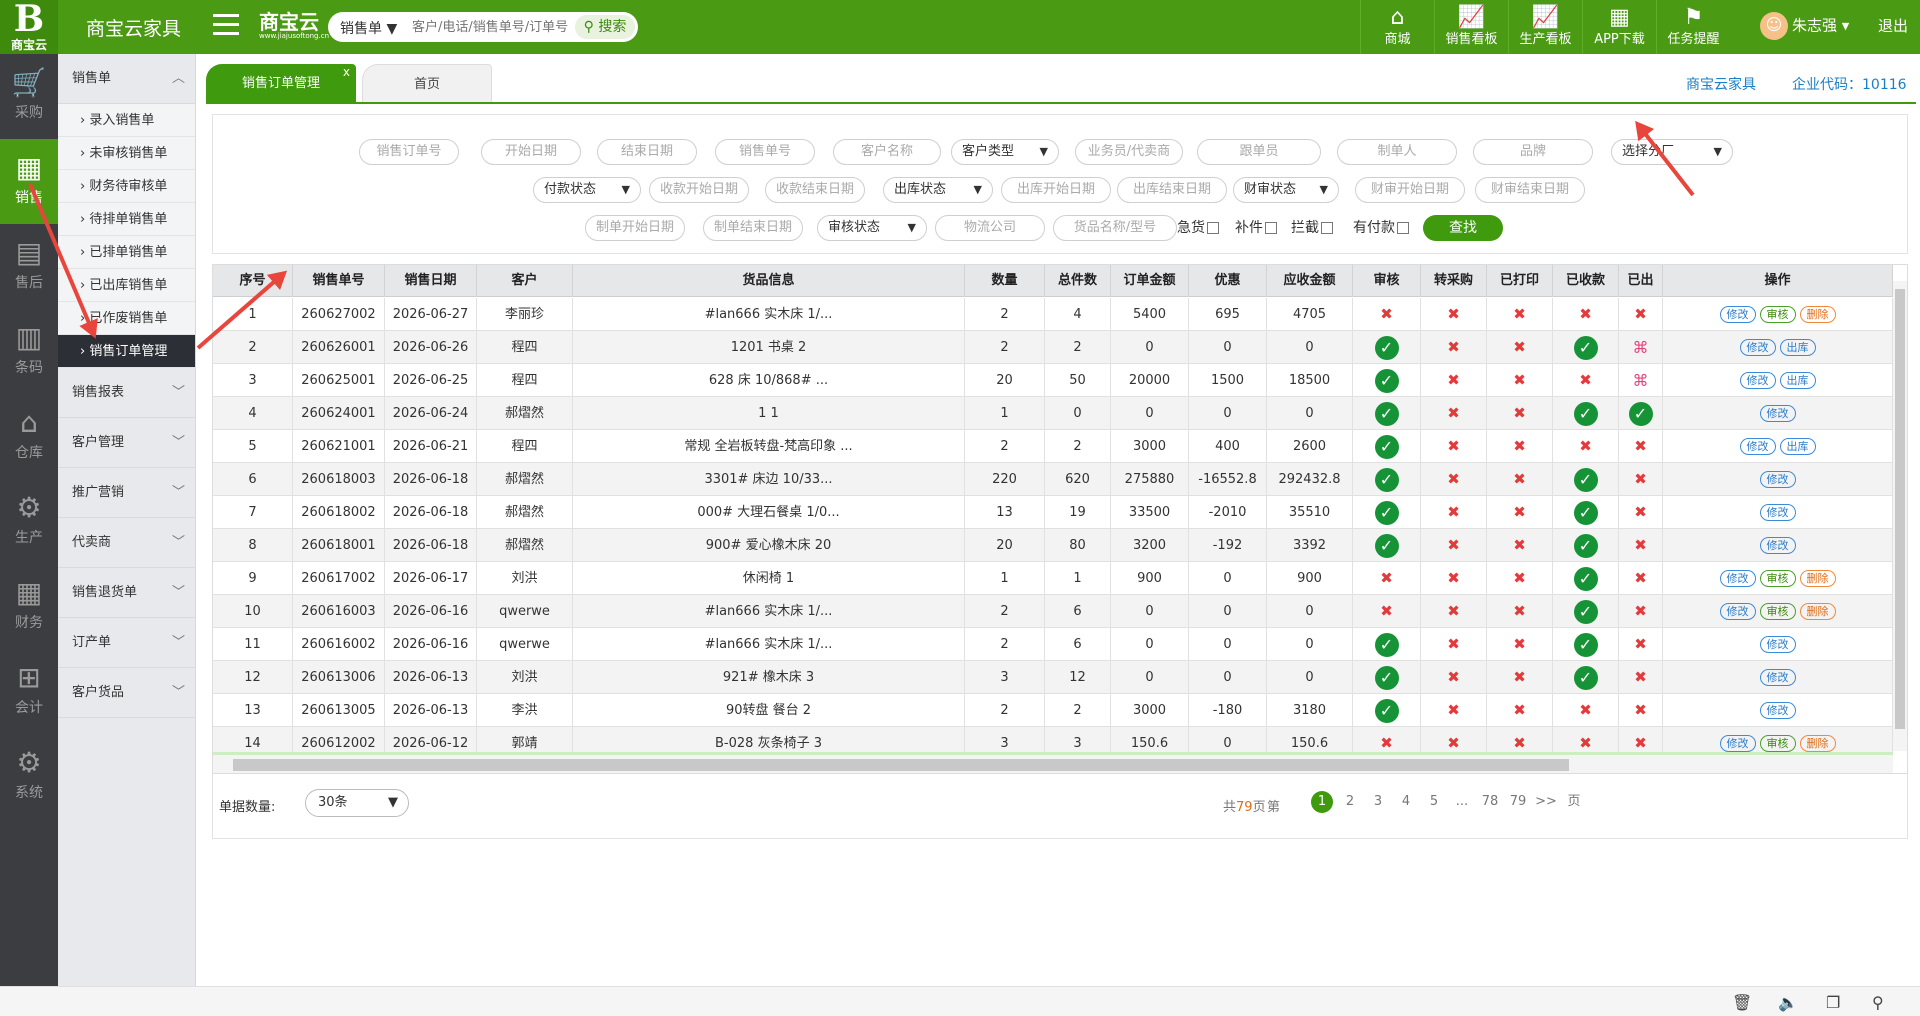  I want to click on filter-checkbox: 拦截, so click(1312, 228).